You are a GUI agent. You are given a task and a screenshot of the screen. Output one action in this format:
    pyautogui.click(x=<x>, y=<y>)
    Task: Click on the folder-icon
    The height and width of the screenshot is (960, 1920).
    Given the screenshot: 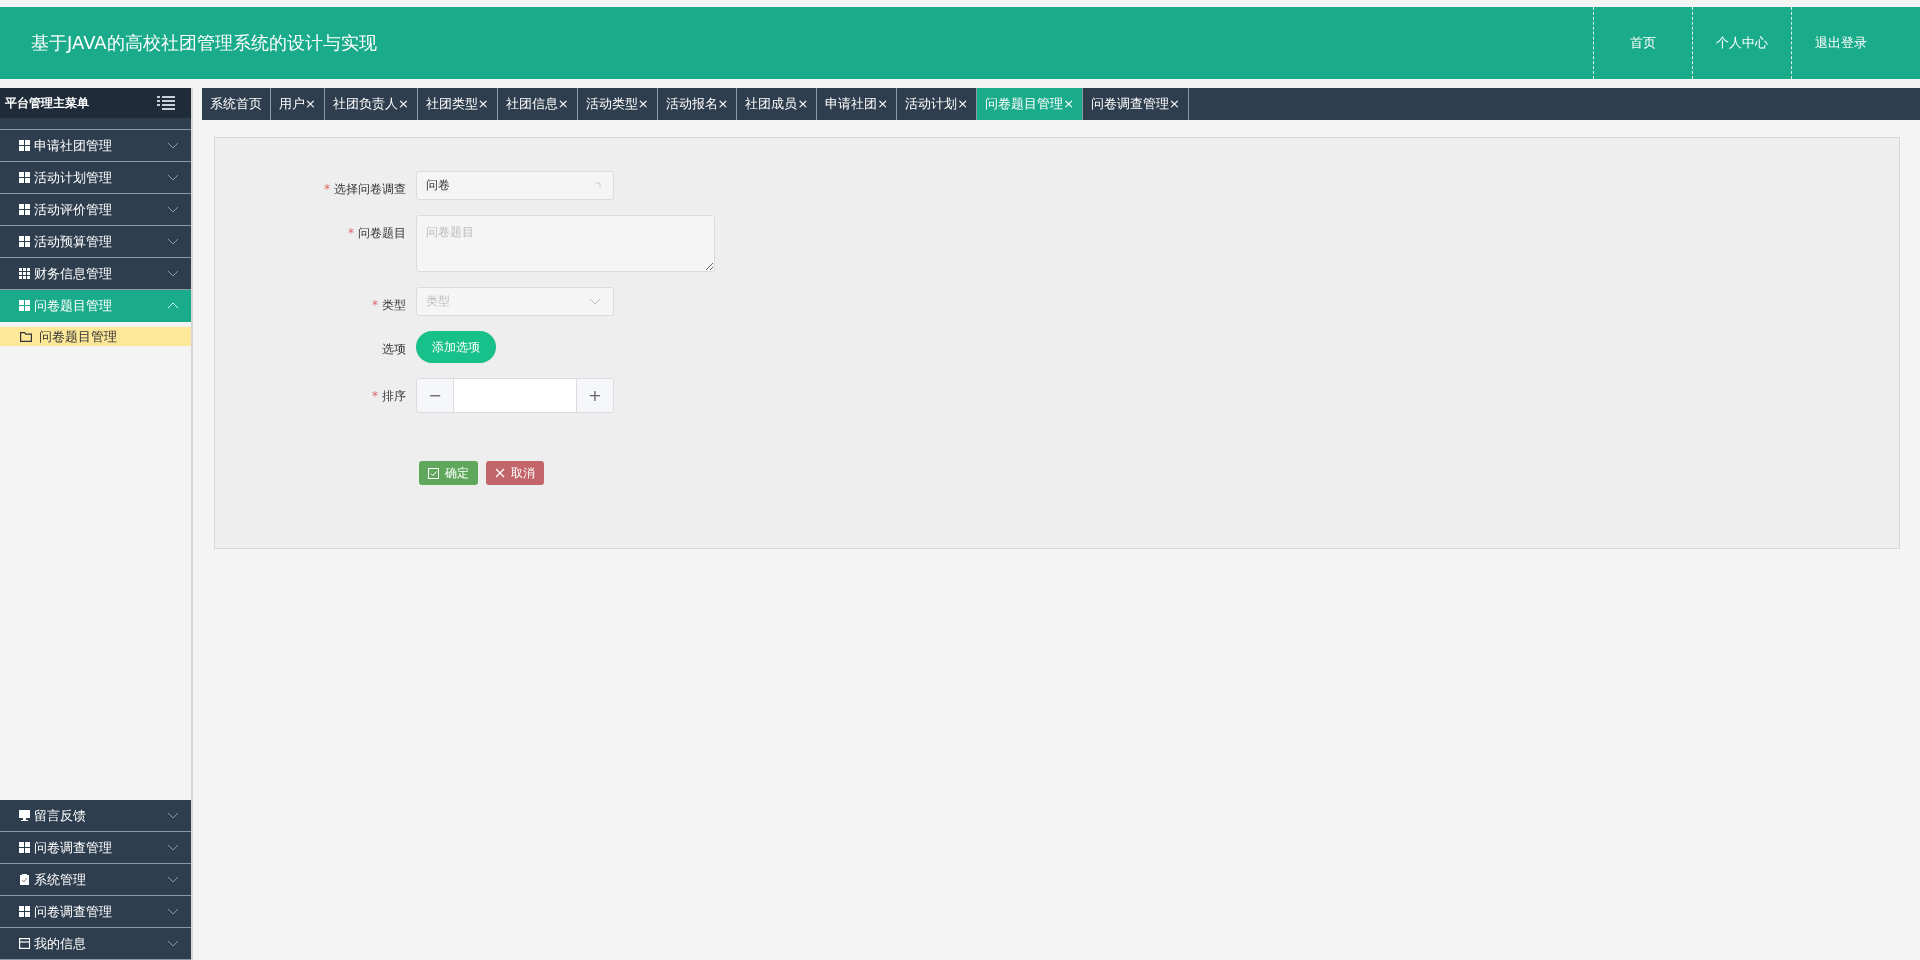 What is the action you would take?
    pyautogui.click(x=26, y=336)
    